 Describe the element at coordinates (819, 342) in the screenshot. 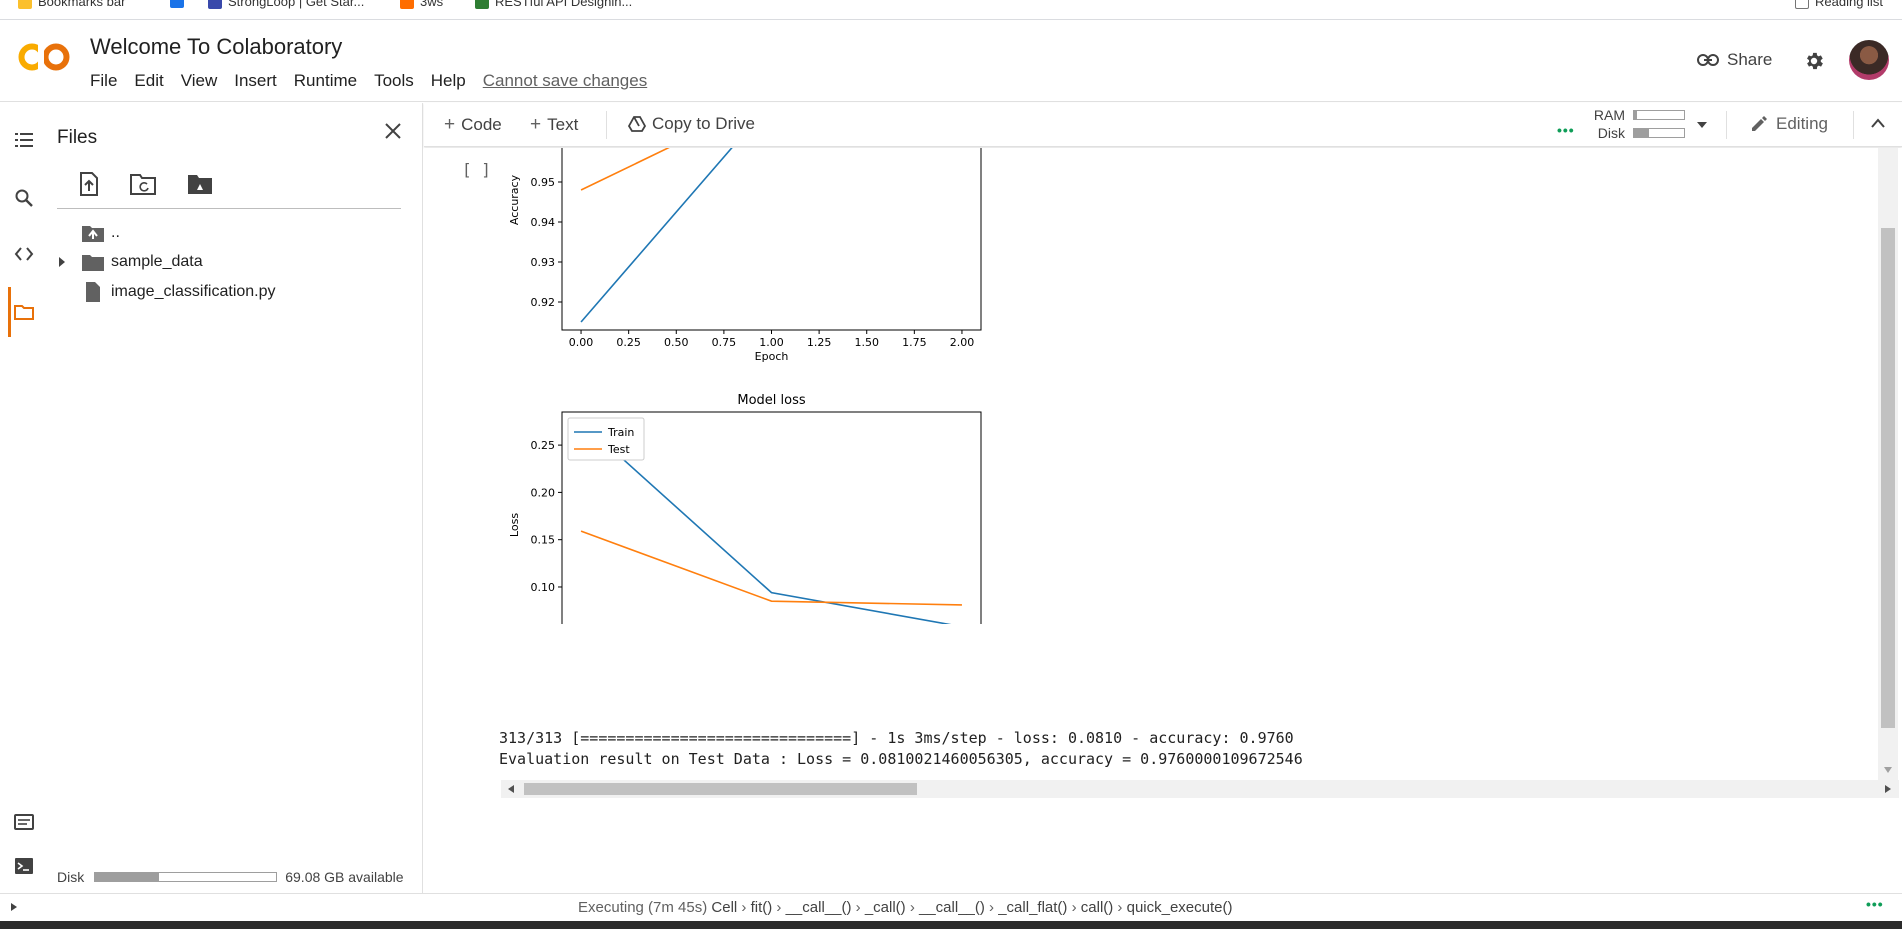

I see `x-tick-label: 1.25` at that location.